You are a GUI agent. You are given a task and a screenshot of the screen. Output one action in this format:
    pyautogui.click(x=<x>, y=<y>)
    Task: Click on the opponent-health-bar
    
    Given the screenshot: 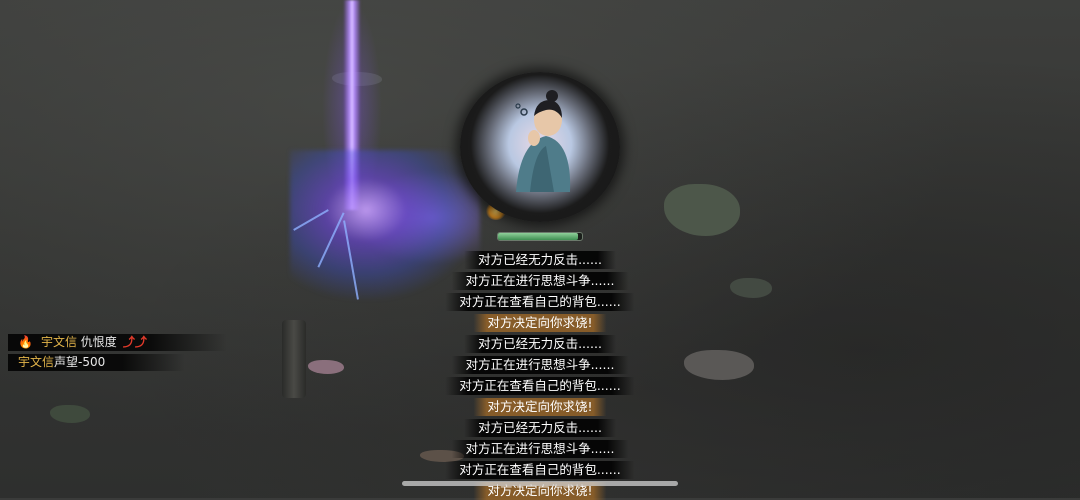 What is the action you would take?
    pyautogui.click(x=540, y=236)
    